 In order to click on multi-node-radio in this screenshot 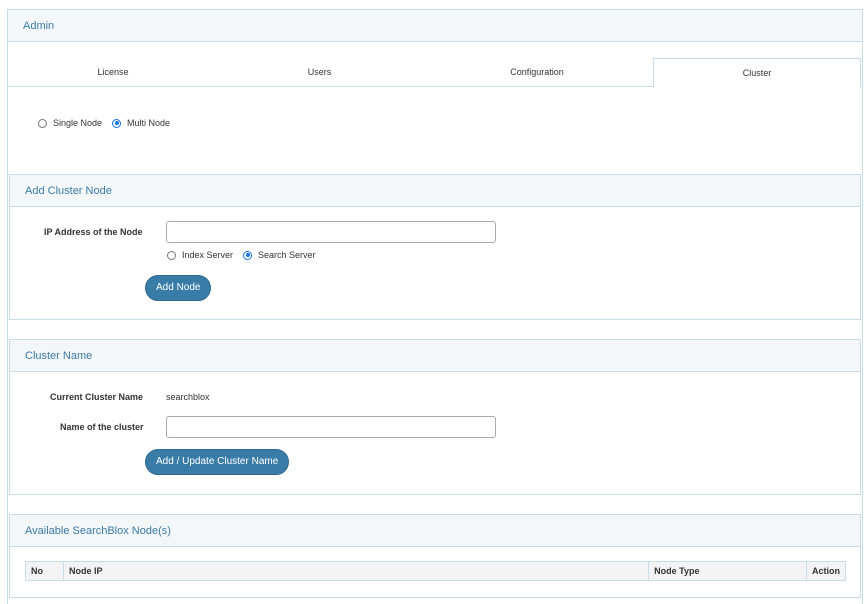, I will do `click(117, 123)`.